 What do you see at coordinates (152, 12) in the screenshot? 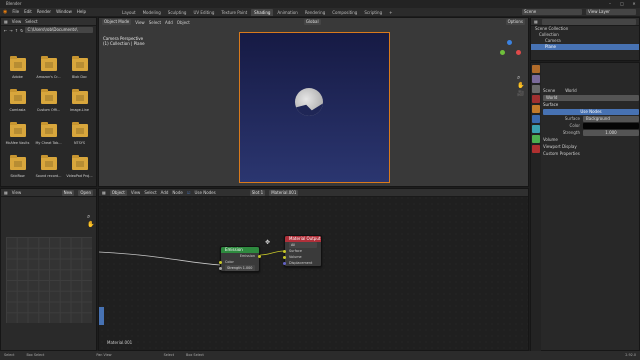
I see `tab-modeling: Modeling` at bounding box center [152, 12].